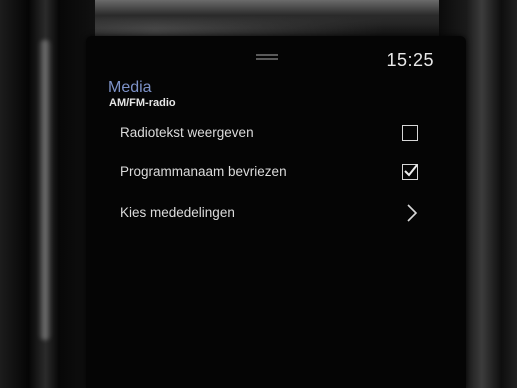 This screenshot has height=388, width=517. What do you see at coordinates (410, 133) in the screenshot?
I see `radiotext-checkbox` at bounding box center [410, 133].